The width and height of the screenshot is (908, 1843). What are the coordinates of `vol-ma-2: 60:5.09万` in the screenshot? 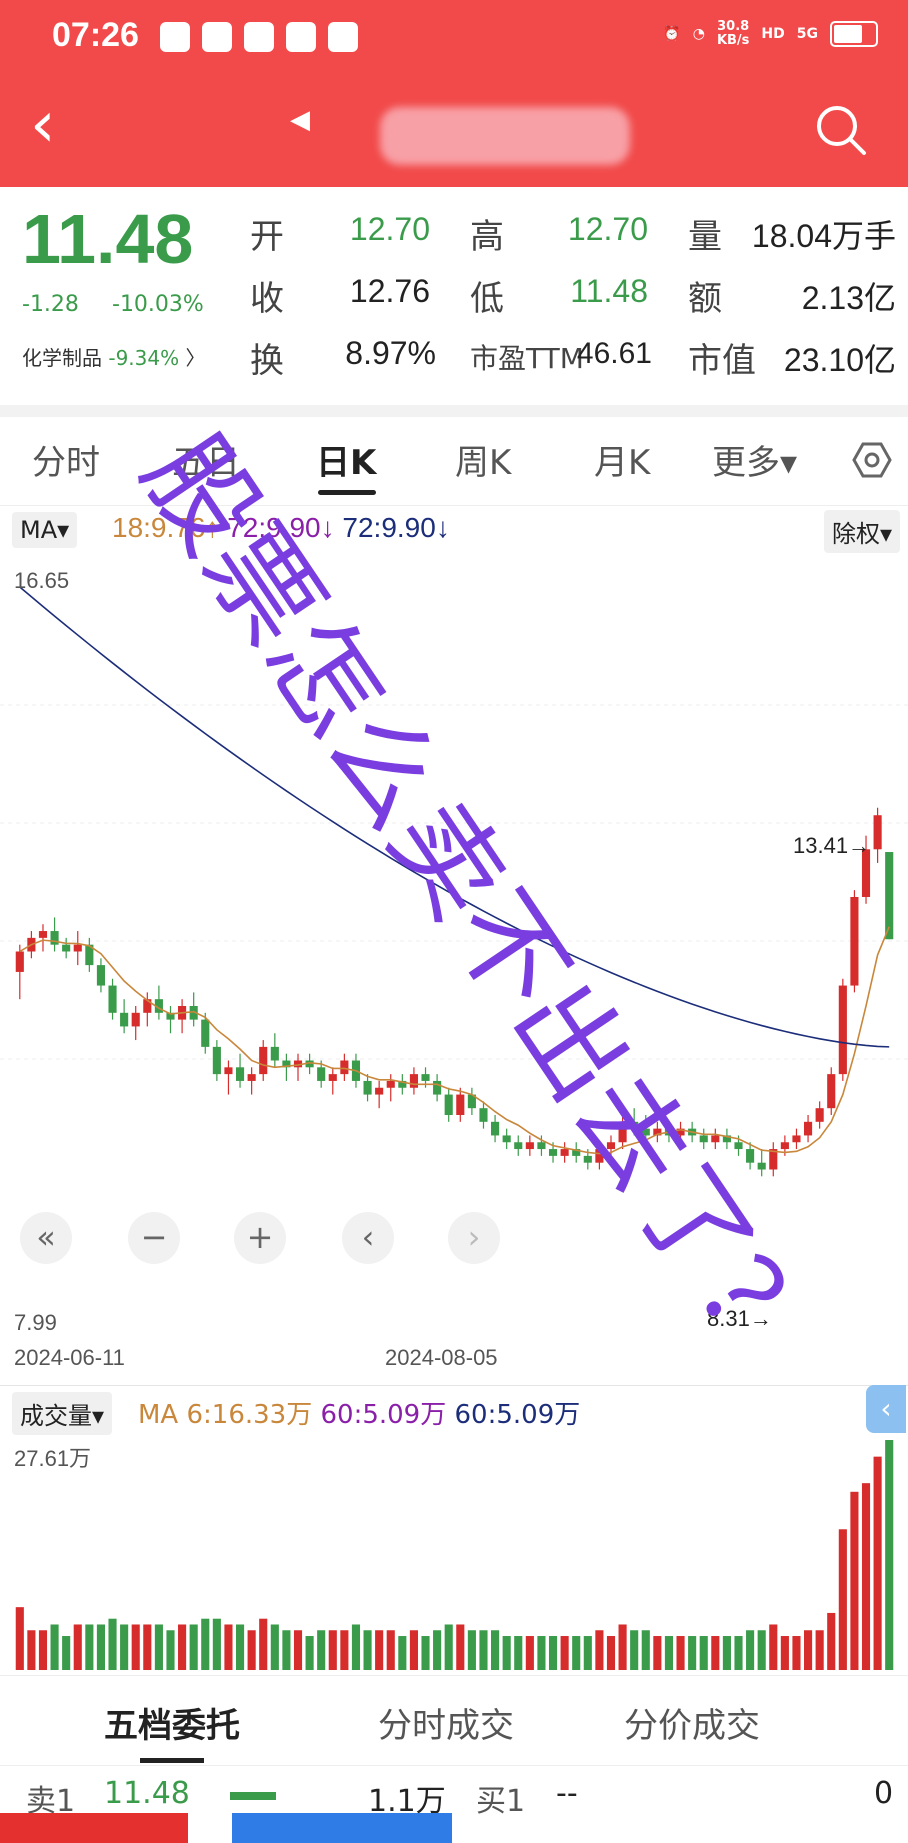 It's located at (383, 1415).